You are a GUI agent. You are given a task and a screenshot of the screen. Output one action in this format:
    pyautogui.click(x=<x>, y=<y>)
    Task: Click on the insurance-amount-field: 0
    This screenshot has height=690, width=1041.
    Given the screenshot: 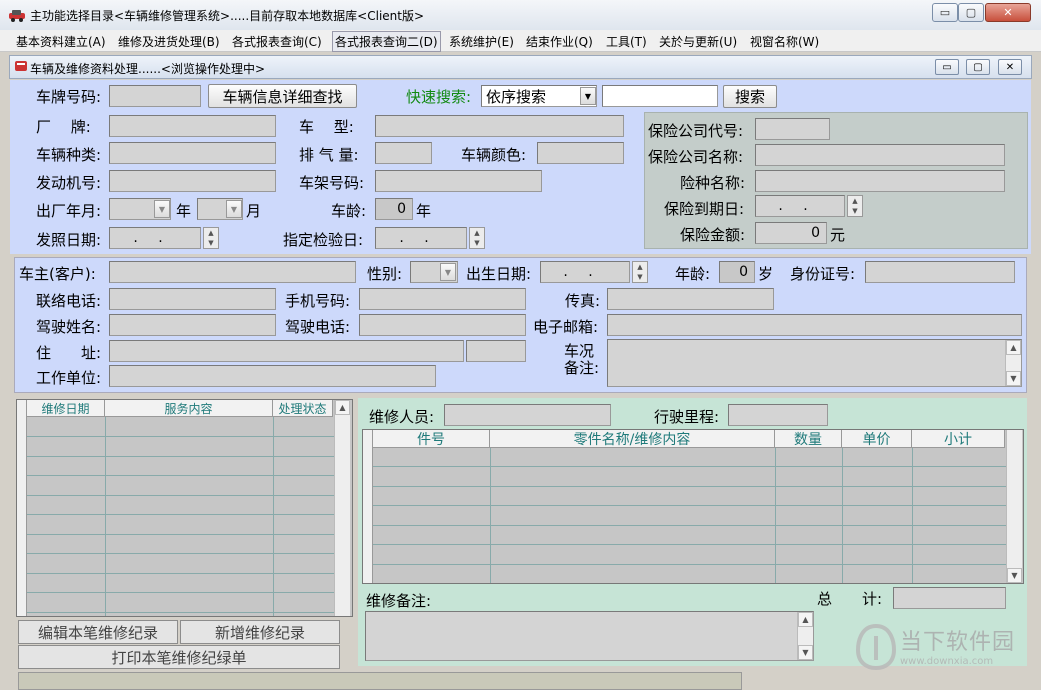 What is the action you would take?
    pyautogui.click(x=791, y=233)
    